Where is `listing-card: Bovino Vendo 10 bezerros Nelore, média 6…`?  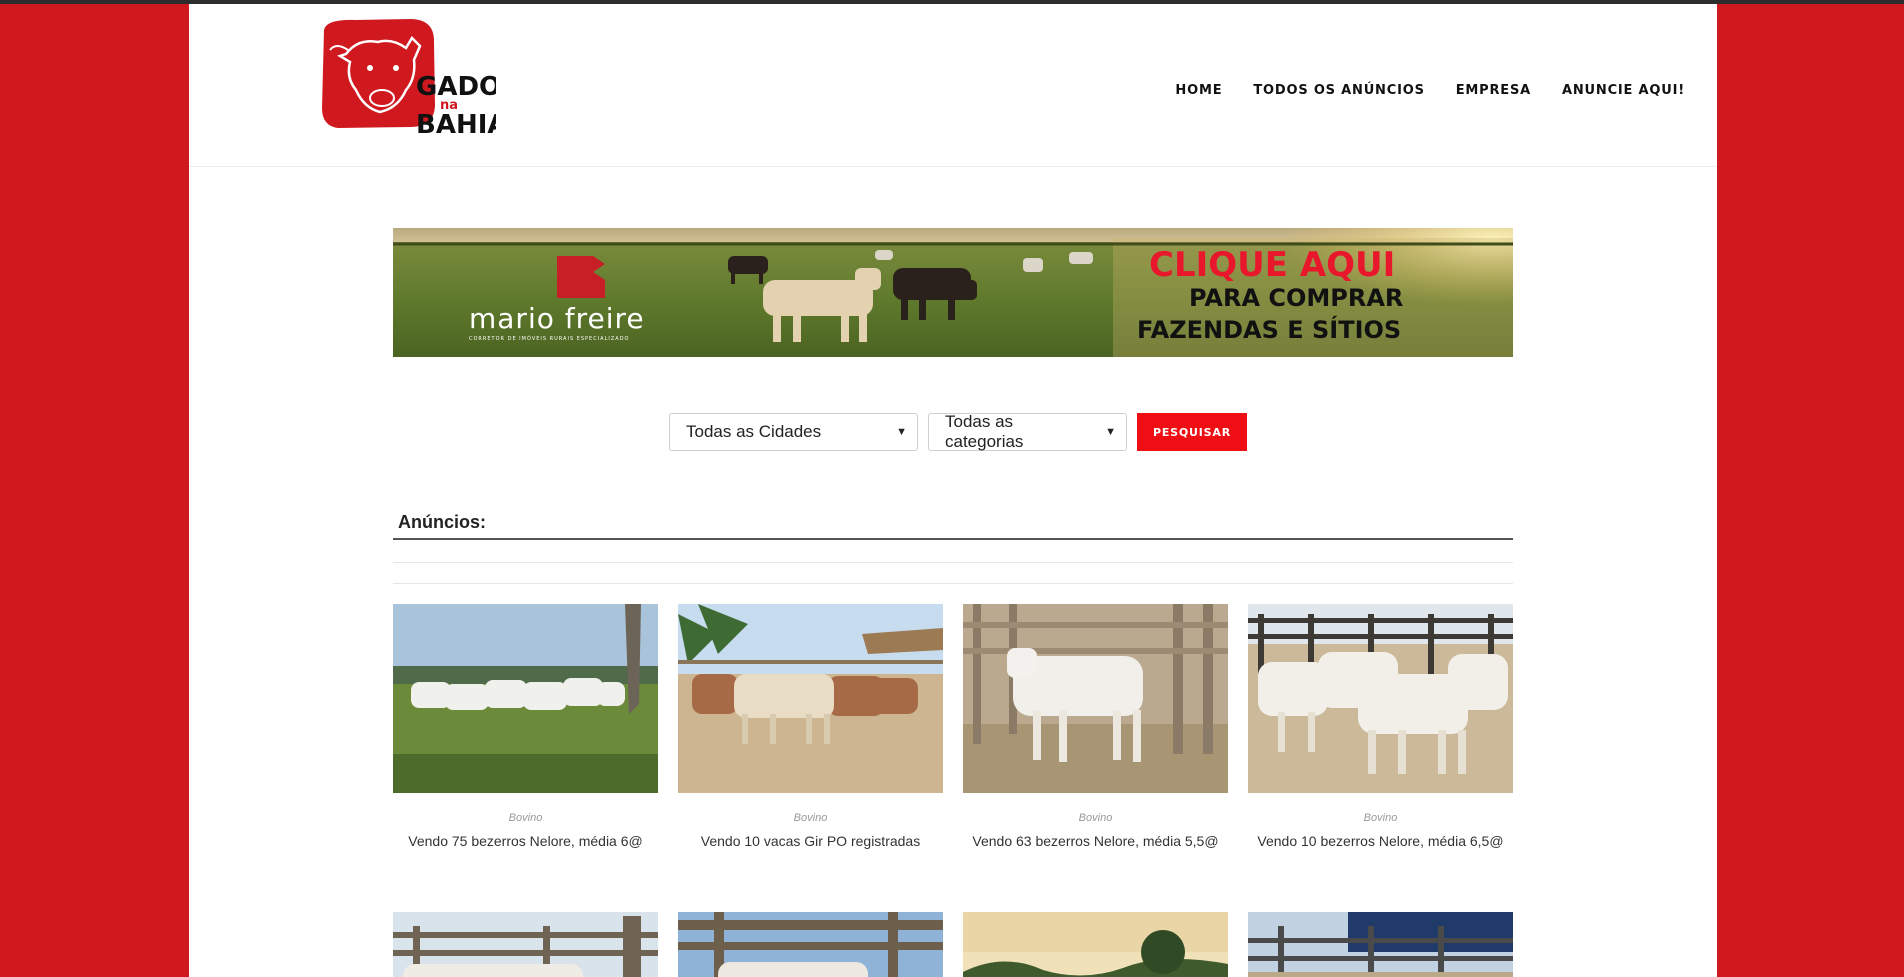
listing-card: Bovino Vendo 10 bezerros Nelore, média 6… is located at coordinates (1380, 726).